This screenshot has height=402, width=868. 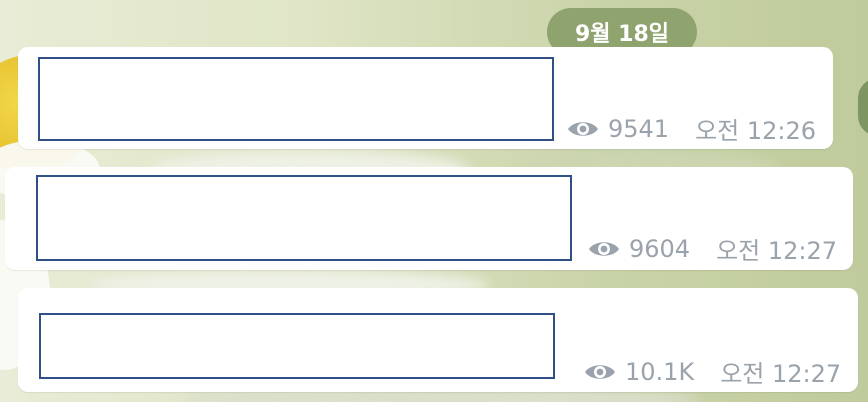 What do you see at coordinates (712, 248) in the screenshot?
I see `message-meta: 9604 오전 12:27` at bounding box center [712, 248].